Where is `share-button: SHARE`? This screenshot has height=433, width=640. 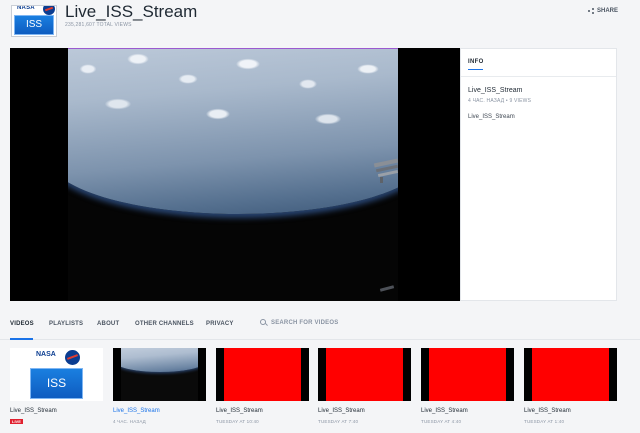 share-button: SHARE is located at coordinates (603, 11).